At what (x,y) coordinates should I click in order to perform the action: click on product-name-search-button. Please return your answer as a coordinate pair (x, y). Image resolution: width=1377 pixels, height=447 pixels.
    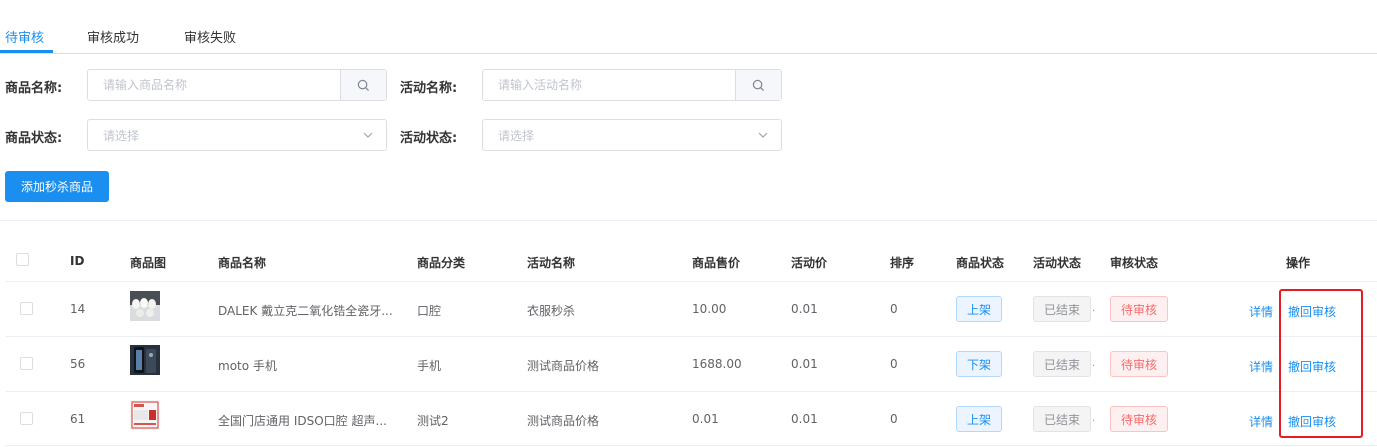
    Looking at the image, I should click on (363, 85).